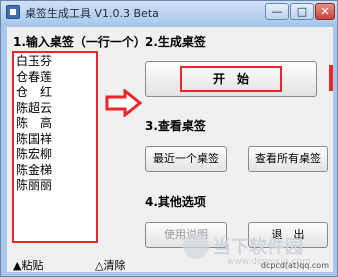  I want to click on name-line: 陈超云, so click(34, 107).